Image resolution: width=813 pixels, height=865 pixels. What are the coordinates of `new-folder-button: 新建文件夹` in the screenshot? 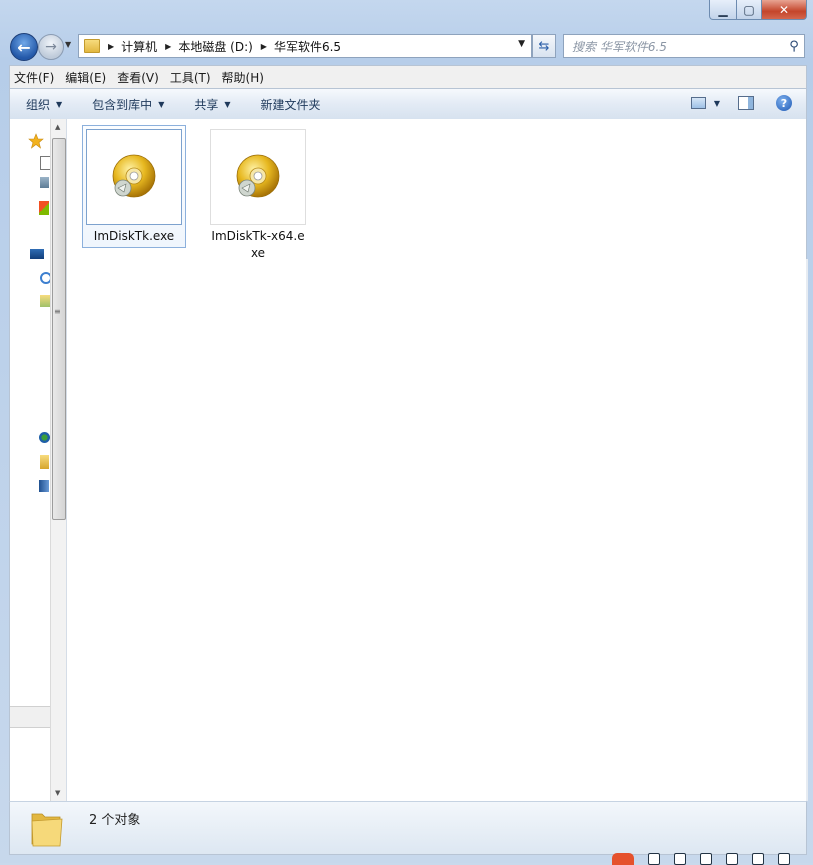 It's located at (291, 104).